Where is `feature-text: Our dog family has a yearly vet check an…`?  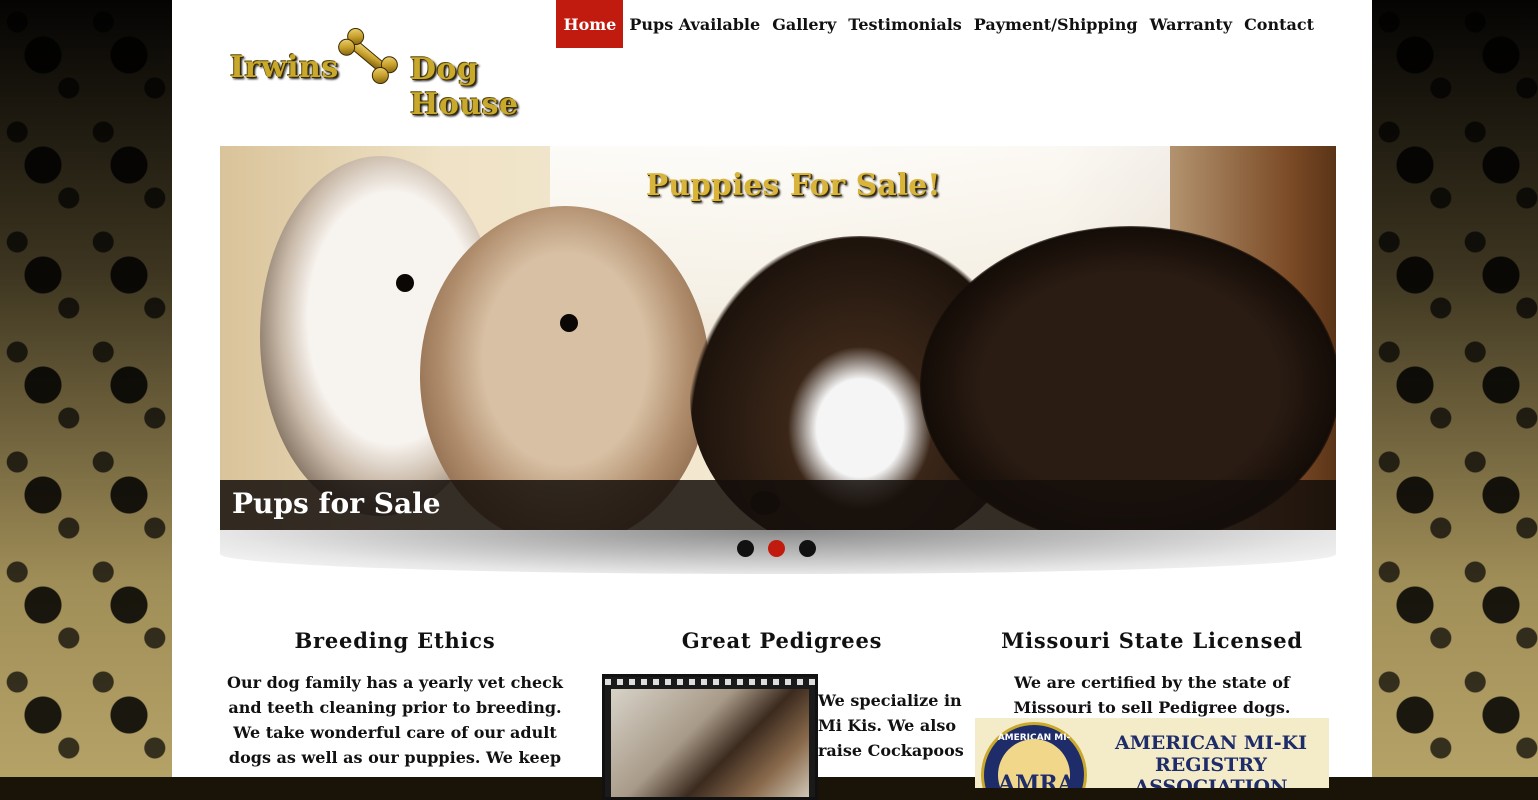
feature-text: Our dog family has a yearly vet check an… is located at coordinates (395, 720).